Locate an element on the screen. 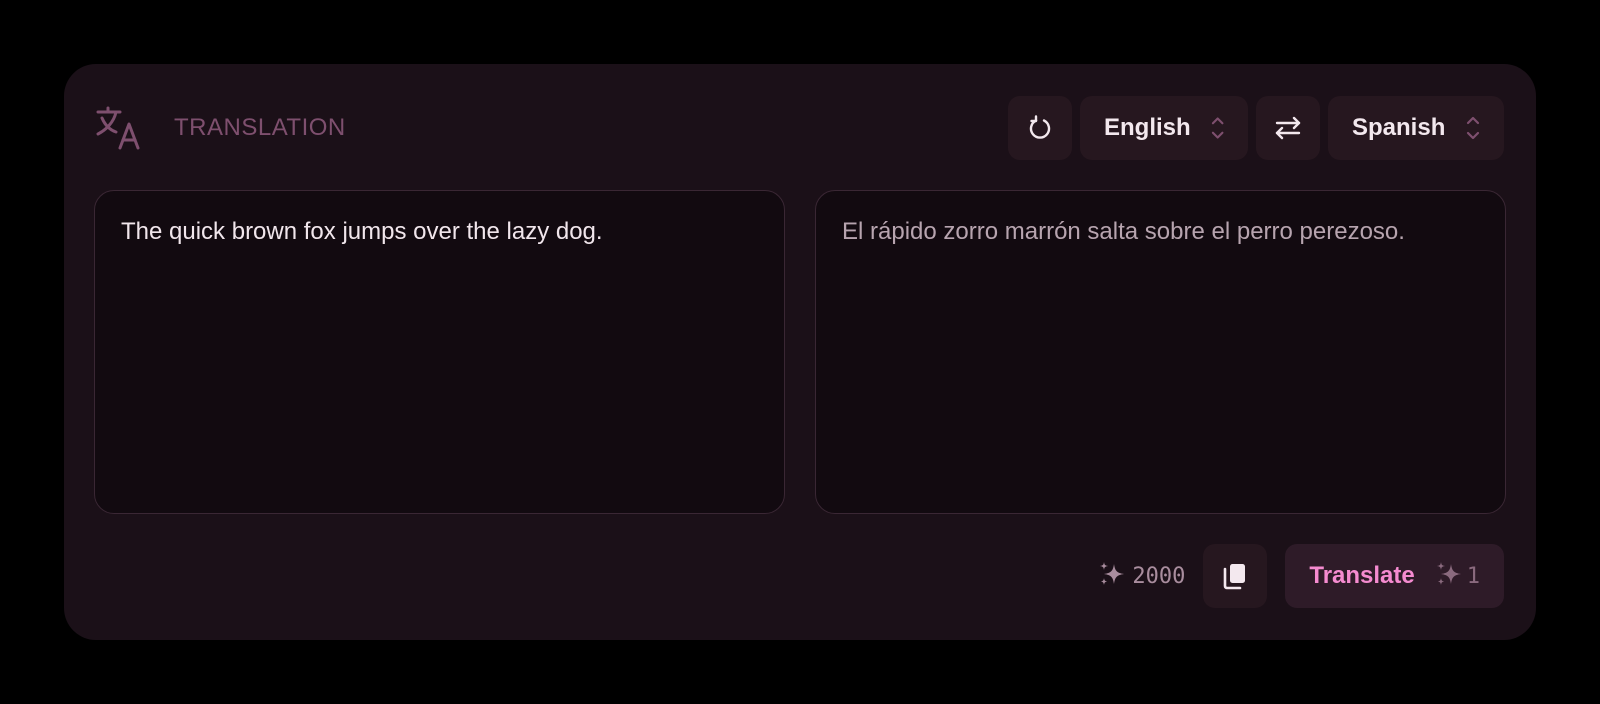  translate-button: Translate 1 is located at coordinates (1394, 576).